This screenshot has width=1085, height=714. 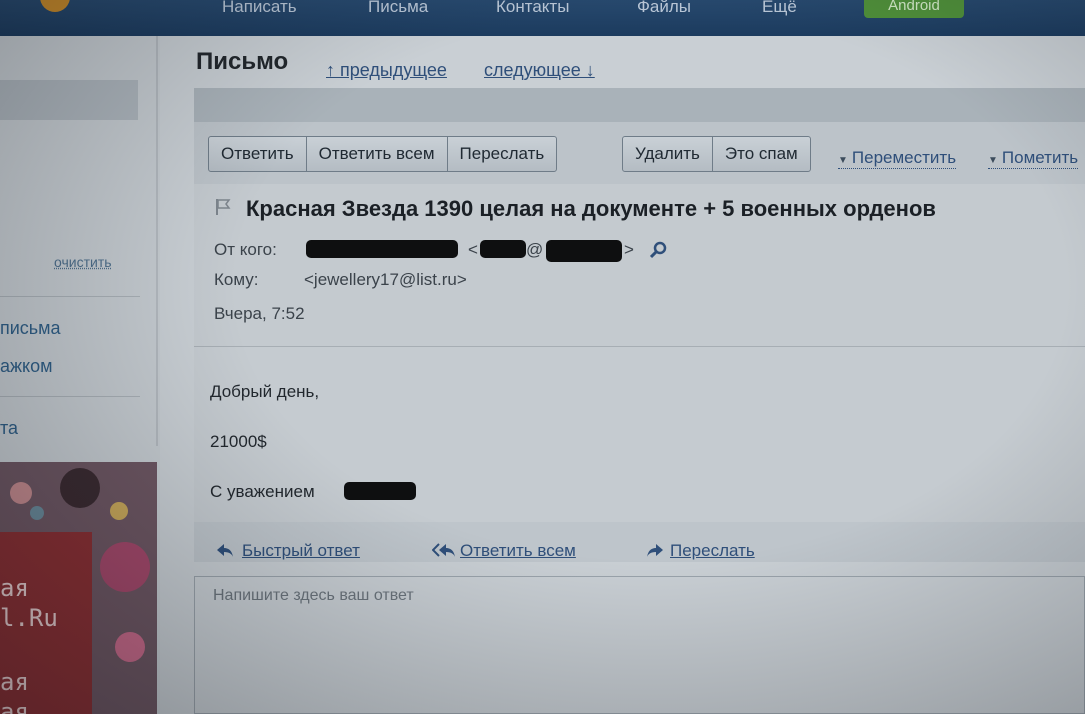 I want to click on ad-banner: ая l.Ru ая ая, so click(x=78, y=588).